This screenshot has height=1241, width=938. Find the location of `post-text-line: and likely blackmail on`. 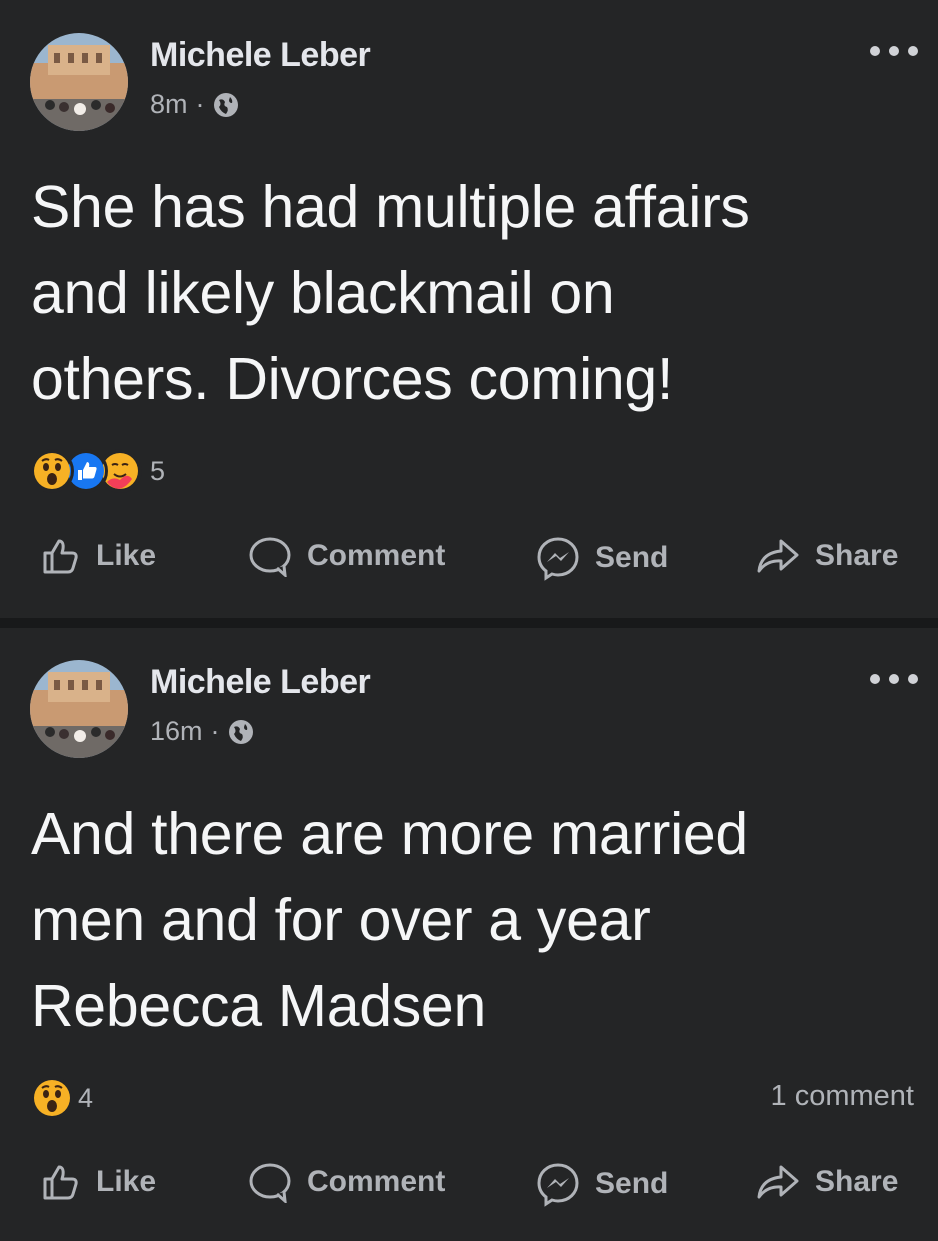

post-text-line: and likely blackmail on is located at coordinates (323, 293).